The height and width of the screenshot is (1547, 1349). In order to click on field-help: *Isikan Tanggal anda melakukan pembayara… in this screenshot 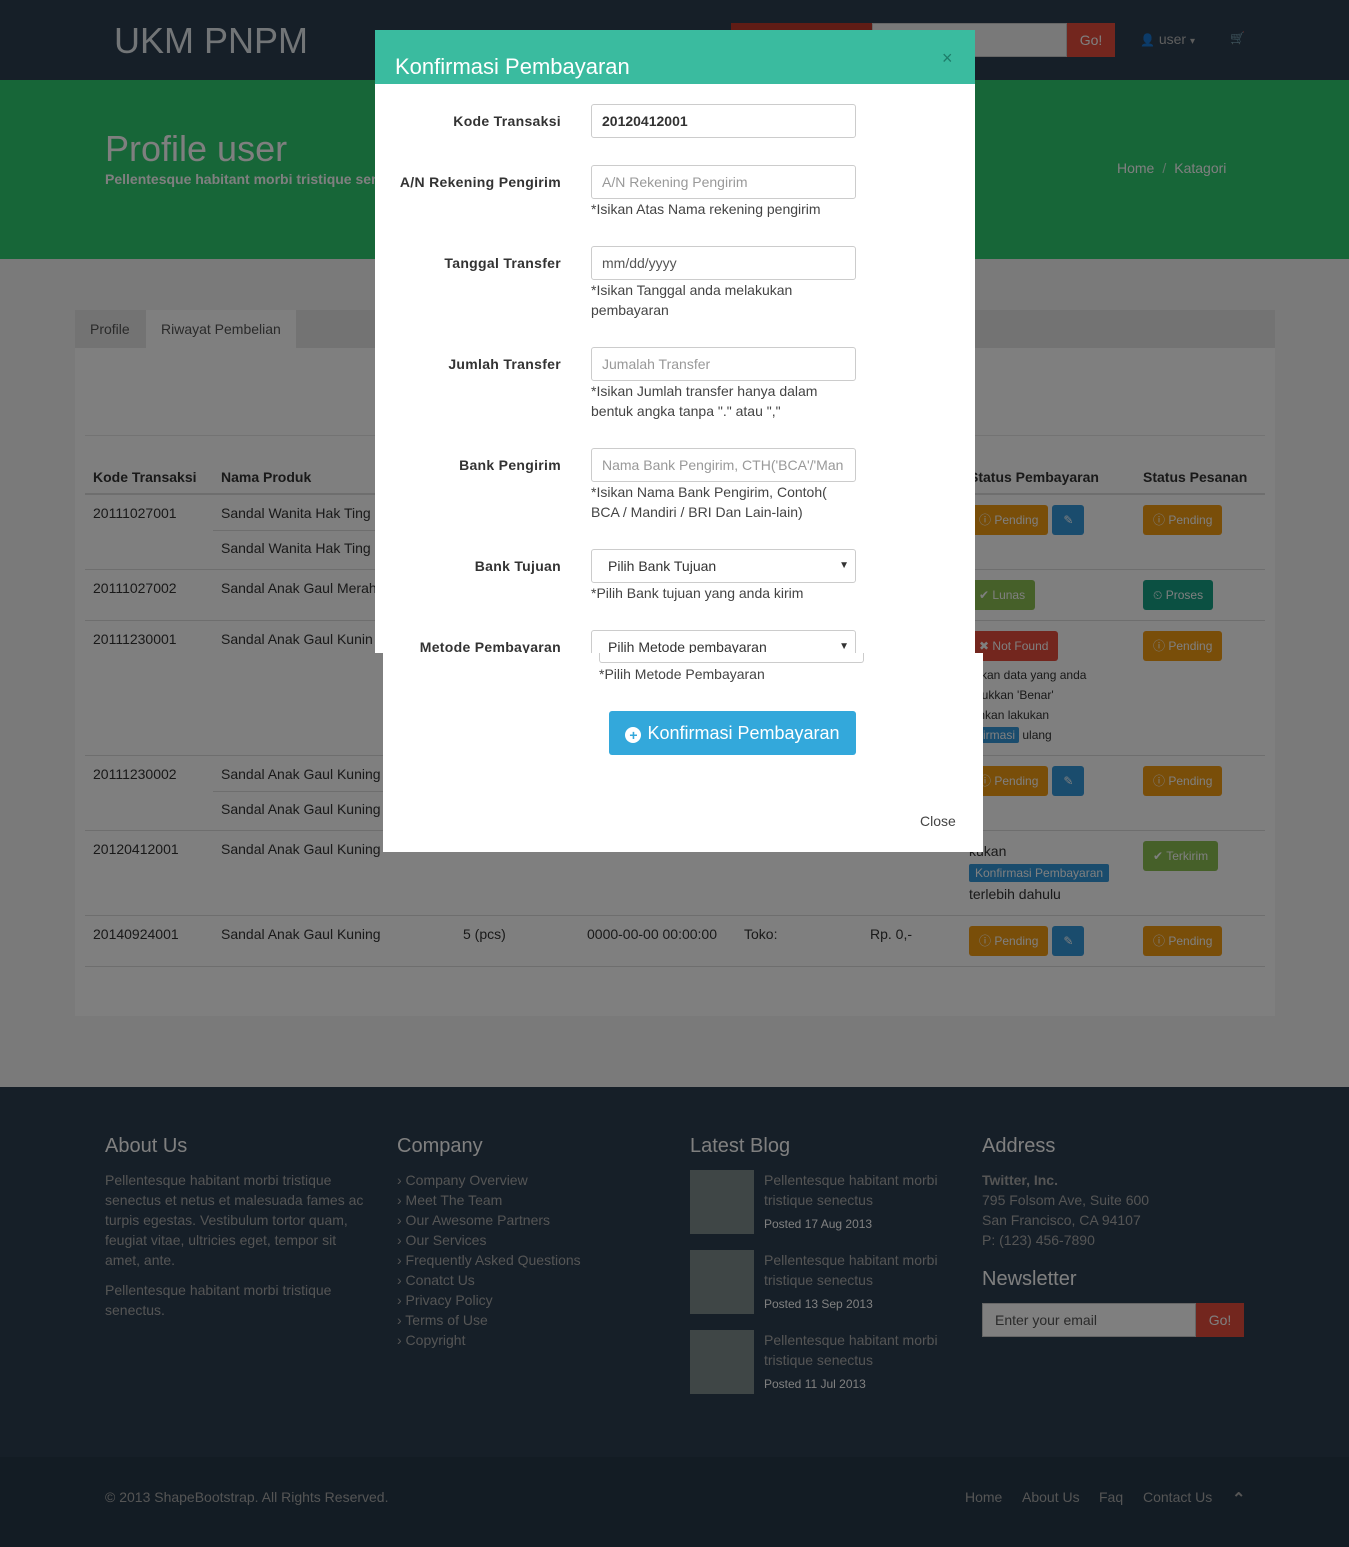, I will do `click(692, 300)`.